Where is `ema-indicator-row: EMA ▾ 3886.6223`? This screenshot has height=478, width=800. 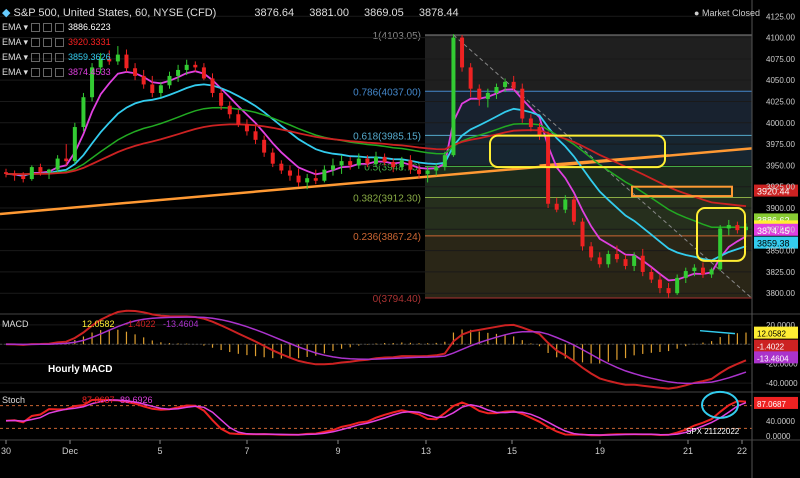 ema-indicator-row: EMA ▾ 3886.6223 is located at coordinates (56, 27).